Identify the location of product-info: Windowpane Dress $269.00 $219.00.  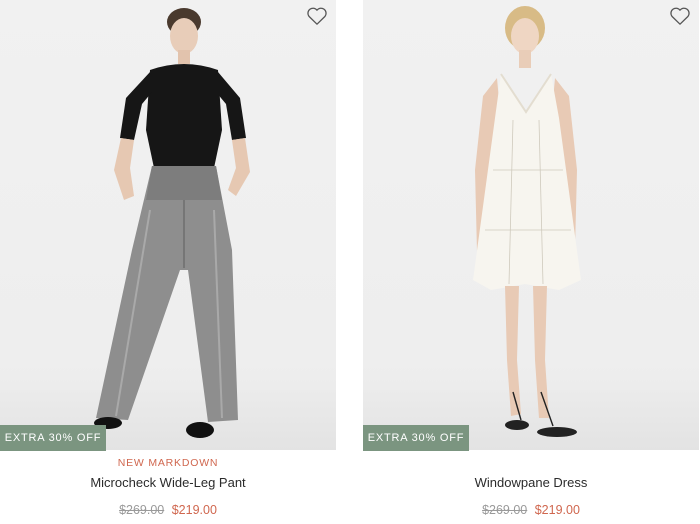
(531, 483).